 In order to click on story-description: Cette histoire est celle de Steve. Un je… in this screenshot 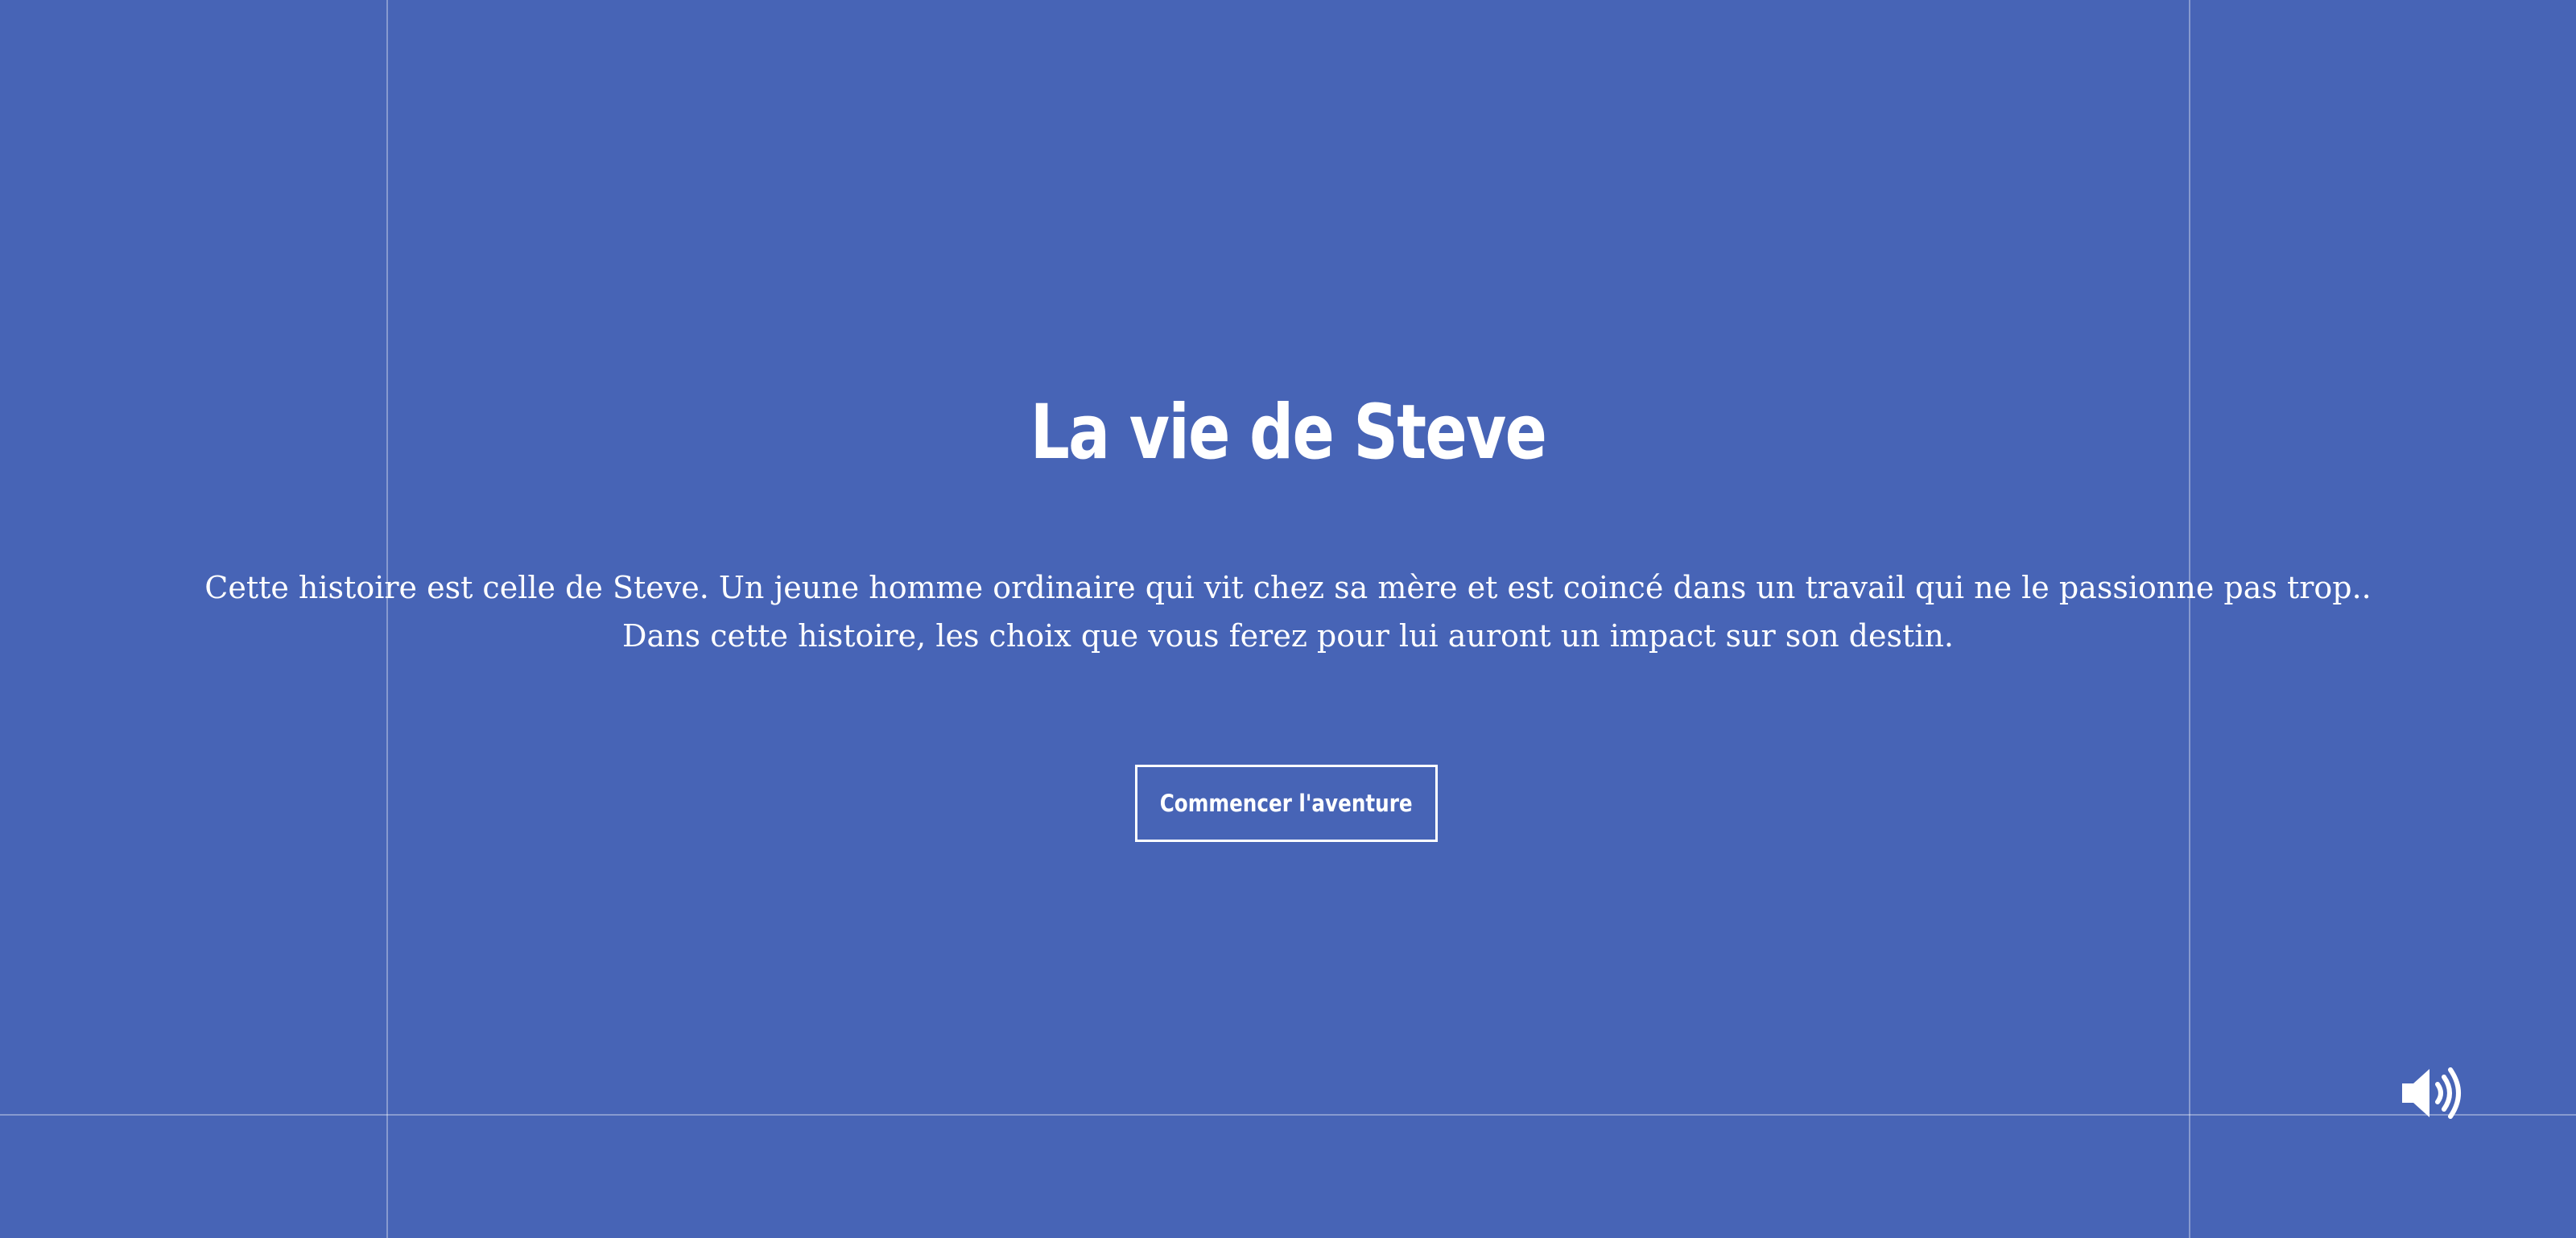, I will do `click(1288, 611)`.